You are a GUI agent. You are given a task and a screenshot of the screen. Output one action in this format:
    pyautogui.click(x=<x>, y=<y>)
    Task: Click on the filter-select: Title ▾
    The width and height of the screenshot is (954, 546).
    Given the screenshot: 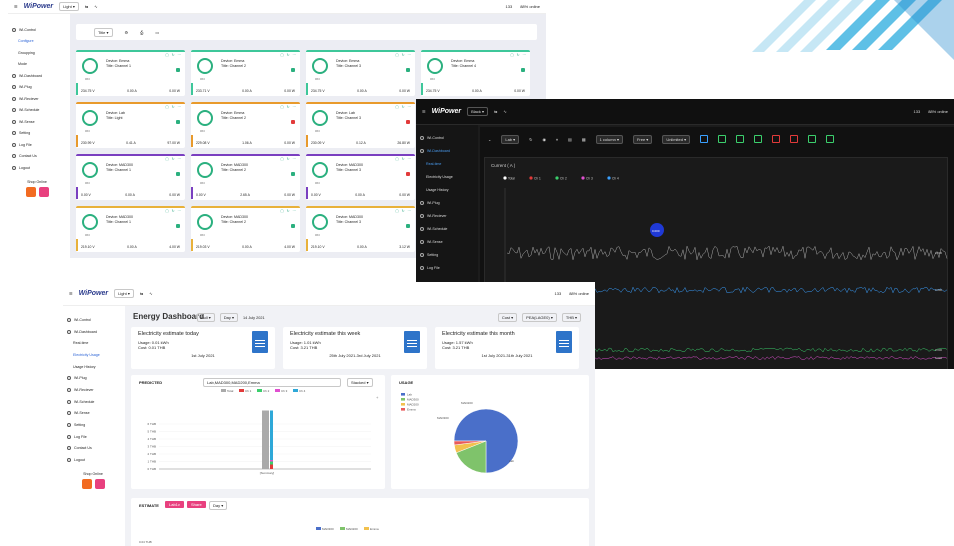 What is the action you would take?
    pyautogui.click(x=103, y=32)
    